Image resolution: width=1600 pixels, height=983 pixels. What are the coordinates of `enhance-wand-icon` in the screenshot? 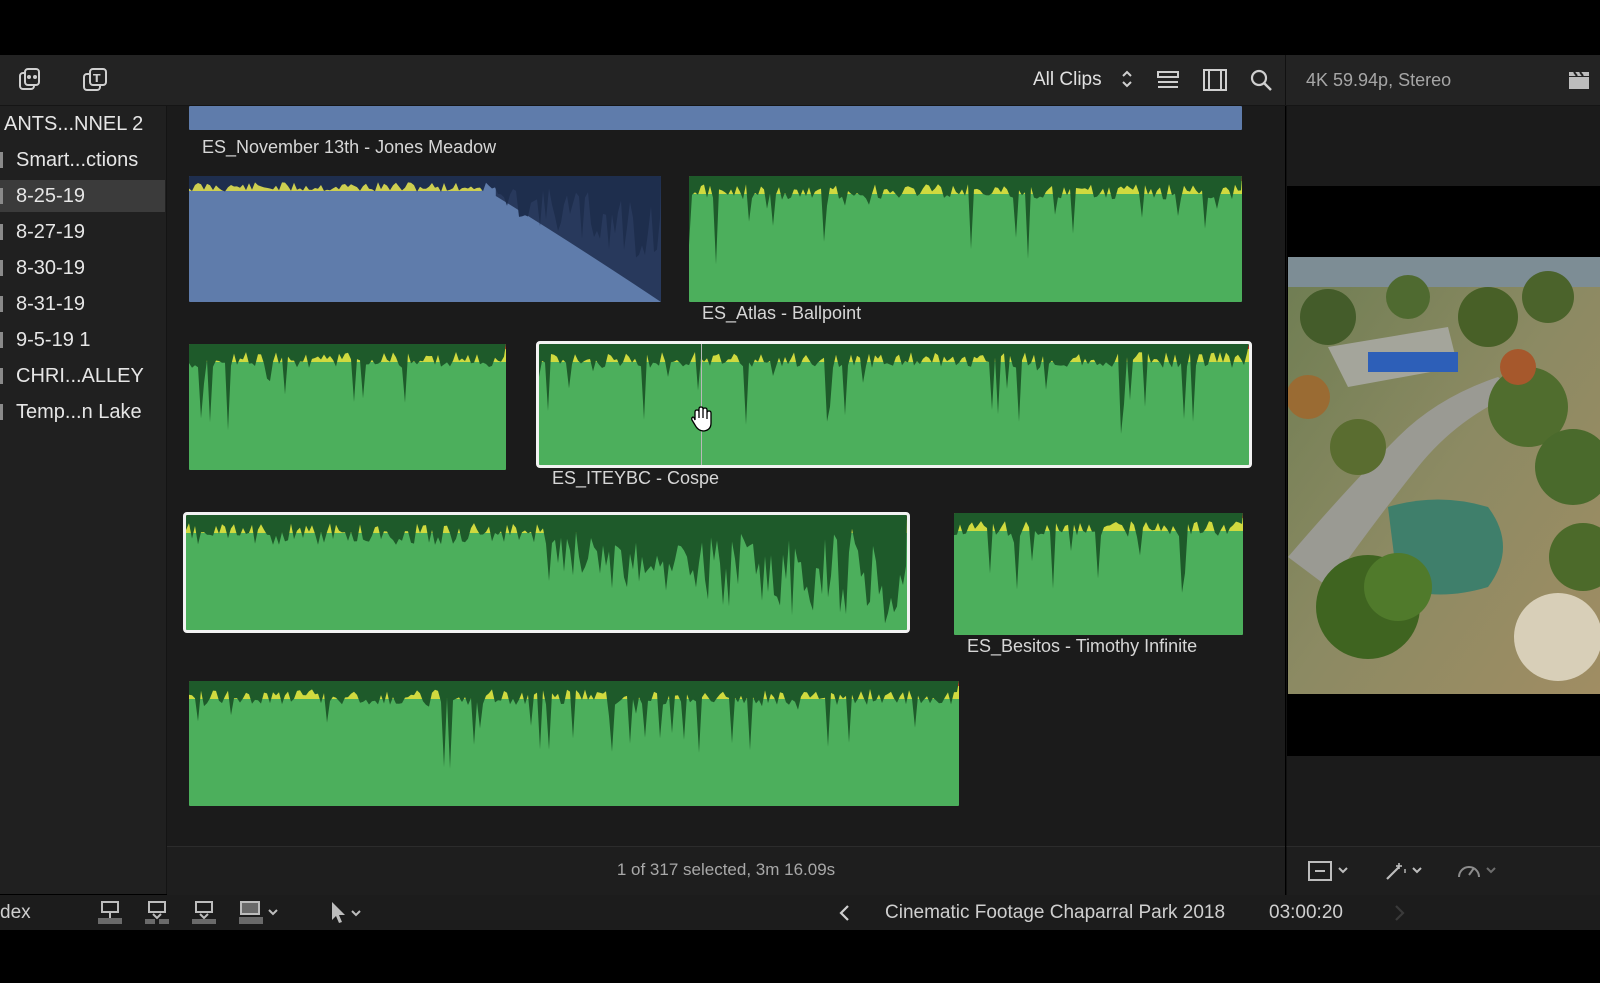 It's located at (1406, 873).